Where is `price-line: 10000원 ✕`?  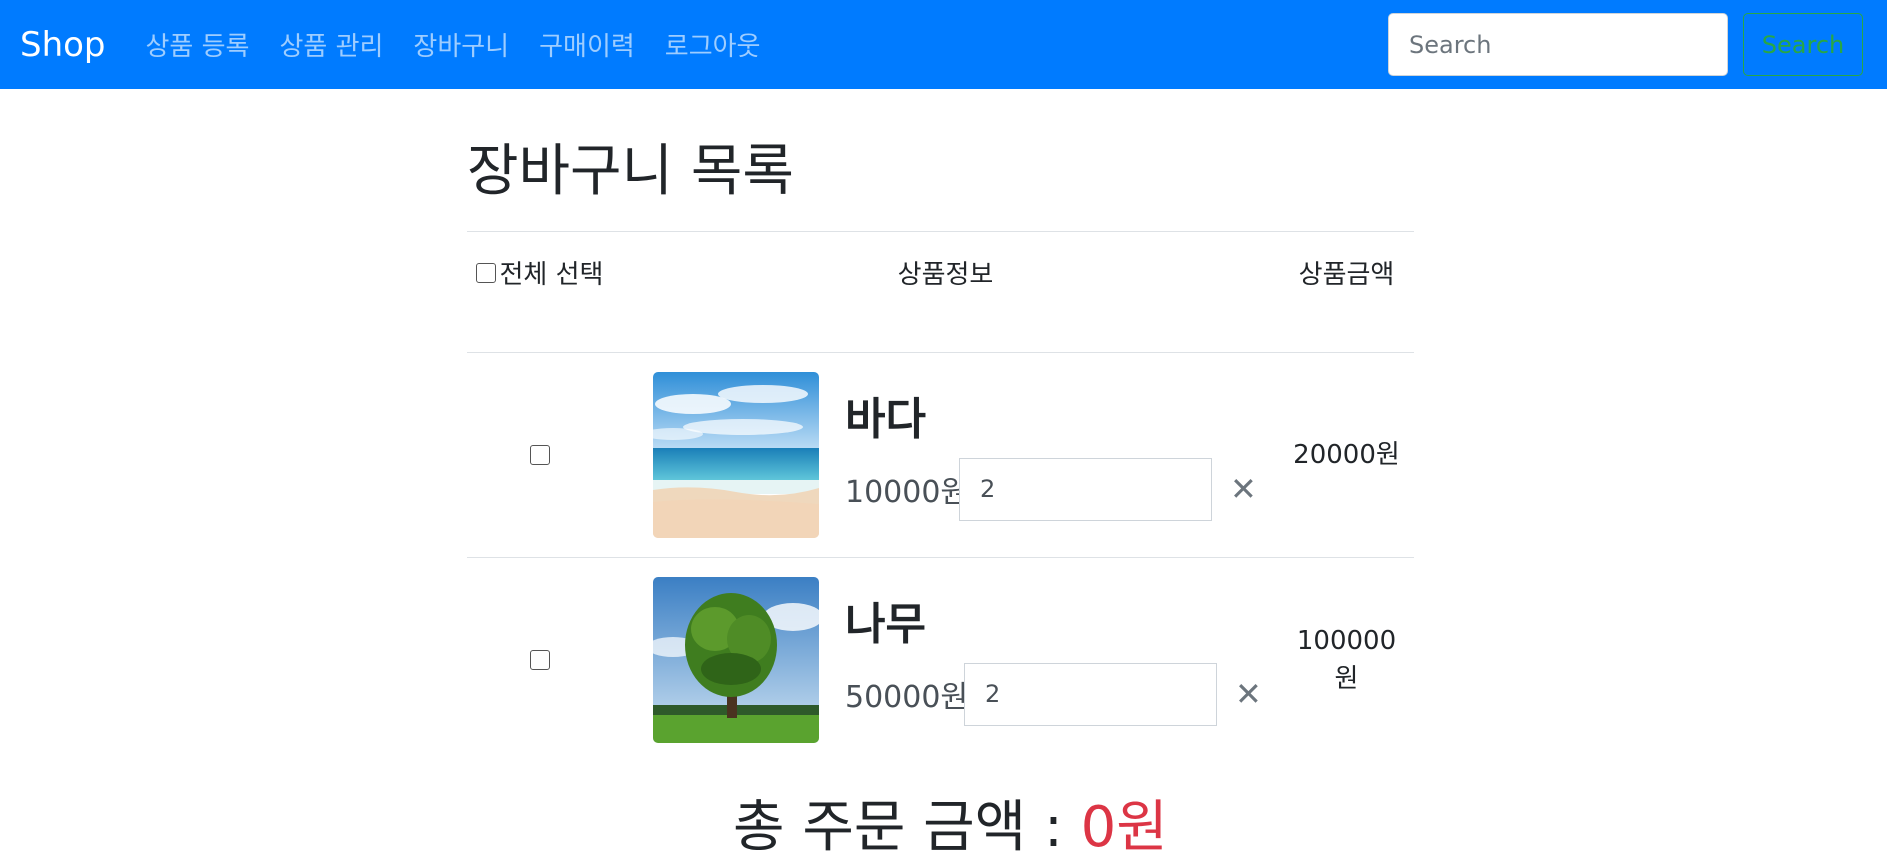
price-line: 10000원 ✕ is located at coordinates (1055, 489).